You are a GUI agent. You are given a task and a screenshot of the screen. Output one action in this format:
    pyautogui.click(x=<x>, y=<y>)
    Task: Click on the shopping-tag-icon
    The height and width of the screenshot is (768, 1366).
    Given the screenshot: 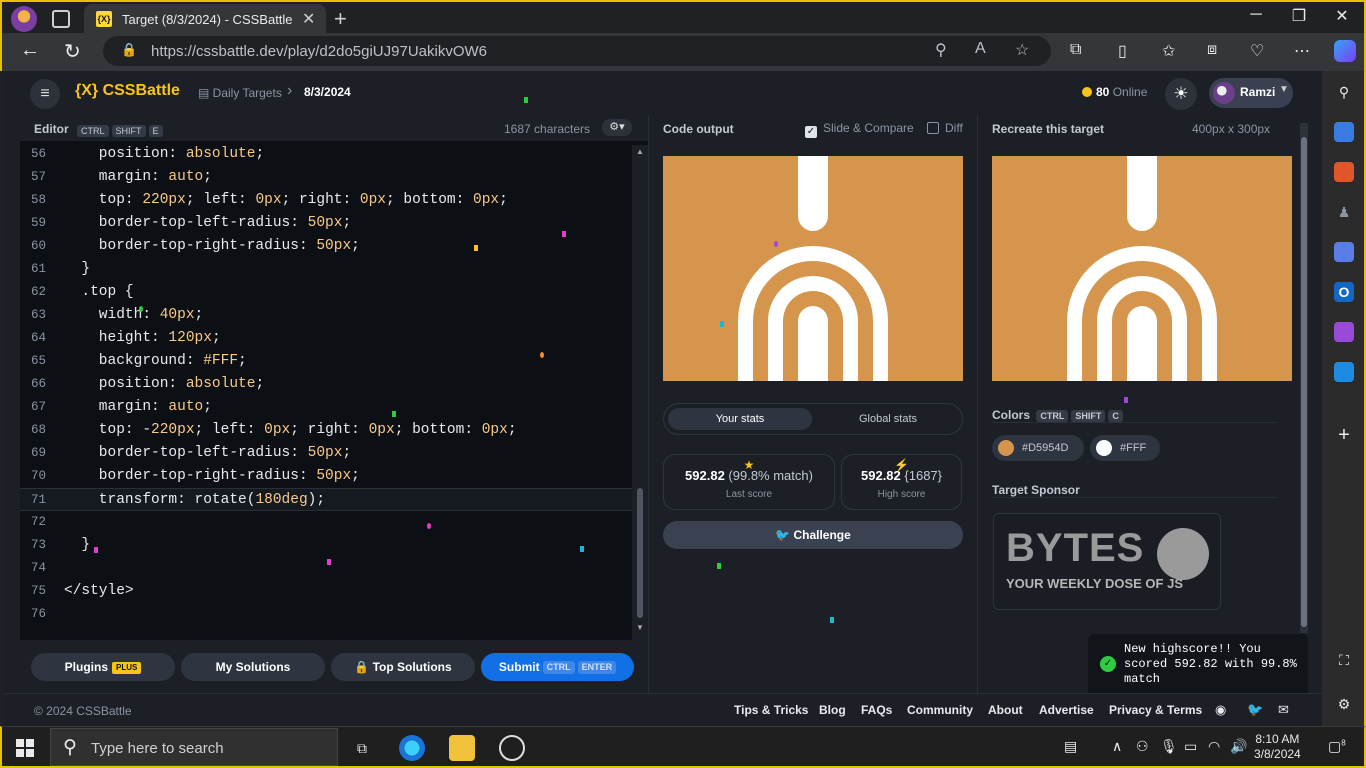 What is the action you would take?
    pyautogui.click(x=1344, y=132)
    